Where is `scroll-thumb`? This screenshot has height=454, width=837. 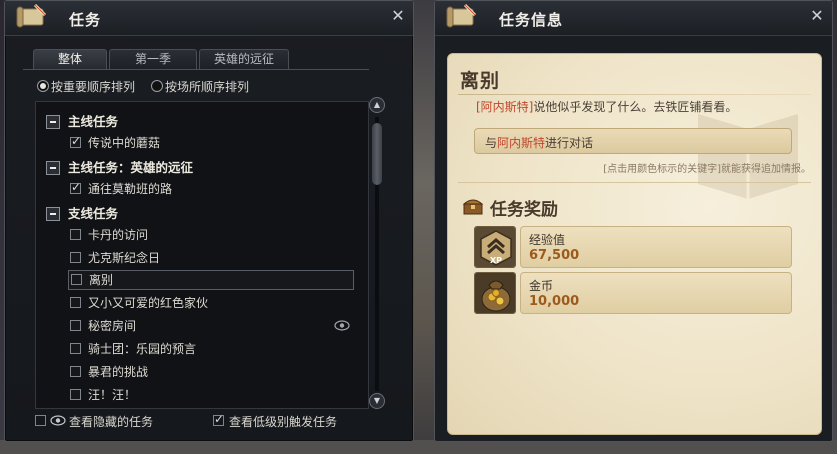 scroll-thumb is located at coordinates (377, 154).